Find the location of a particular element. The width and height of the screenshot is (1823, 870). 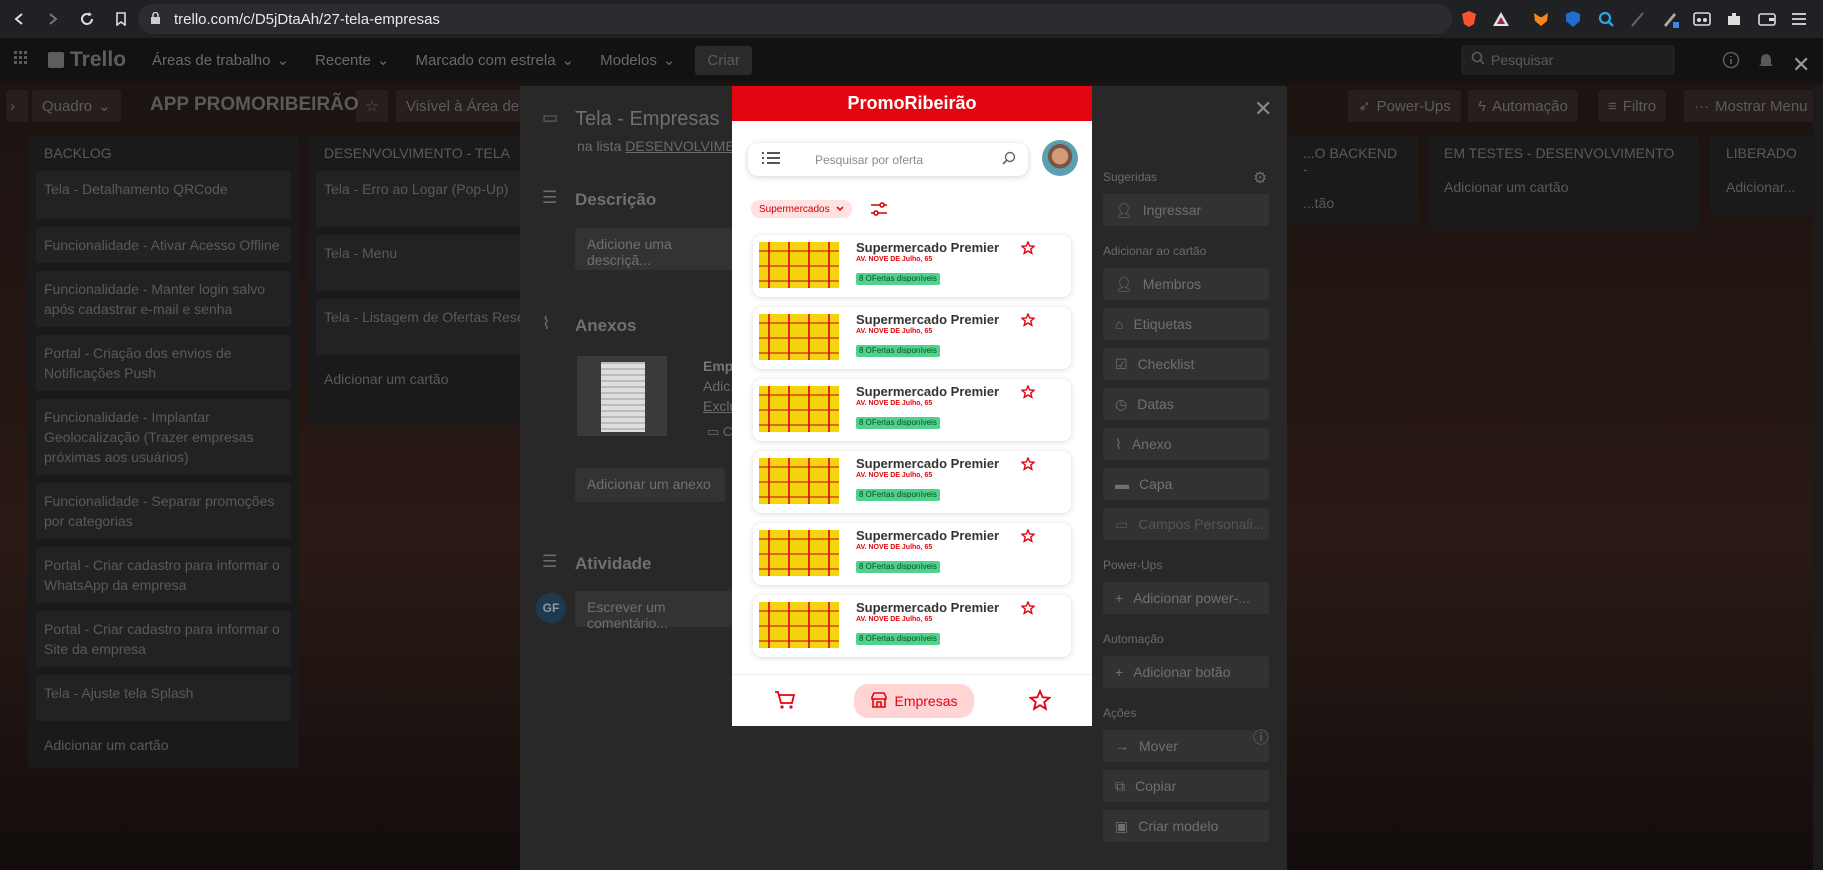

trello-logo: Trello is located at coordinates (87, 60).